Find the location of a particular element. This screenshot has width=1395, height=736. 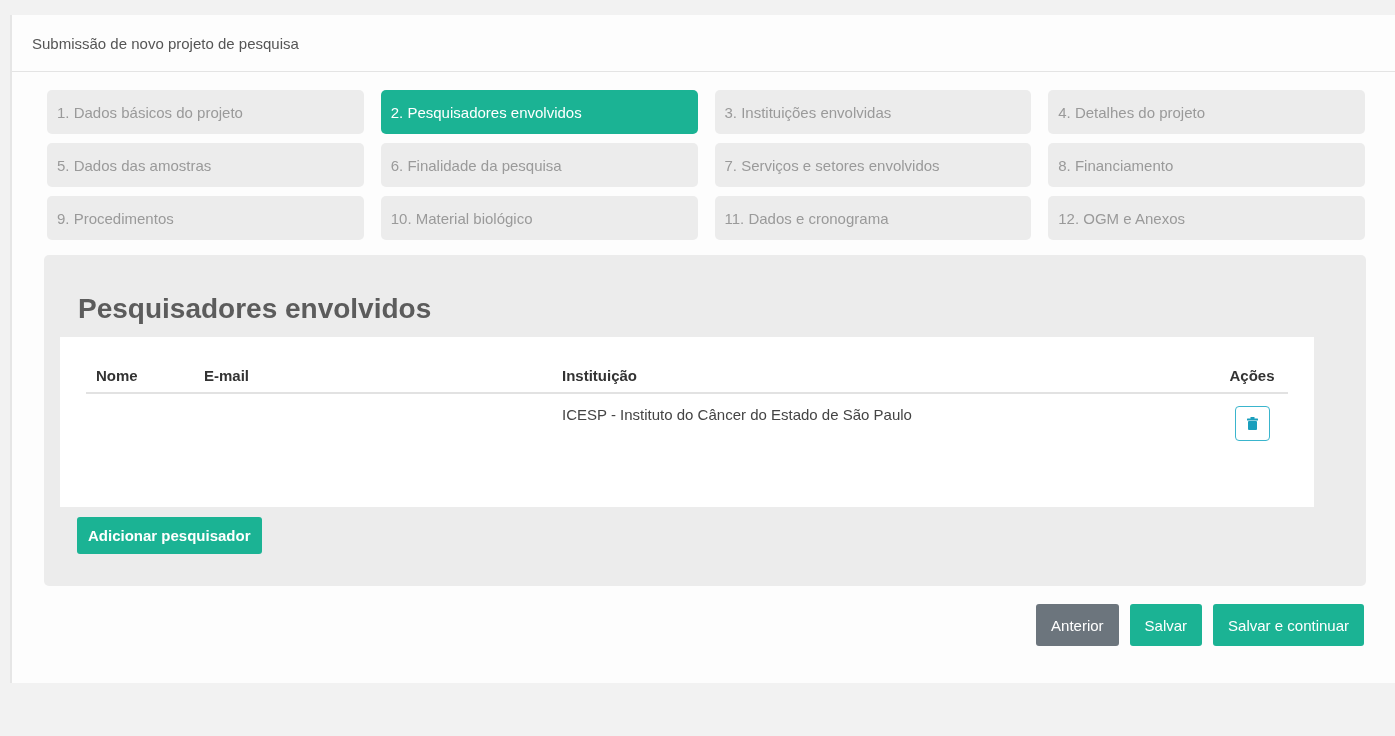

step-tab: 9. Procedimentos is located at coordinates (205, 218).